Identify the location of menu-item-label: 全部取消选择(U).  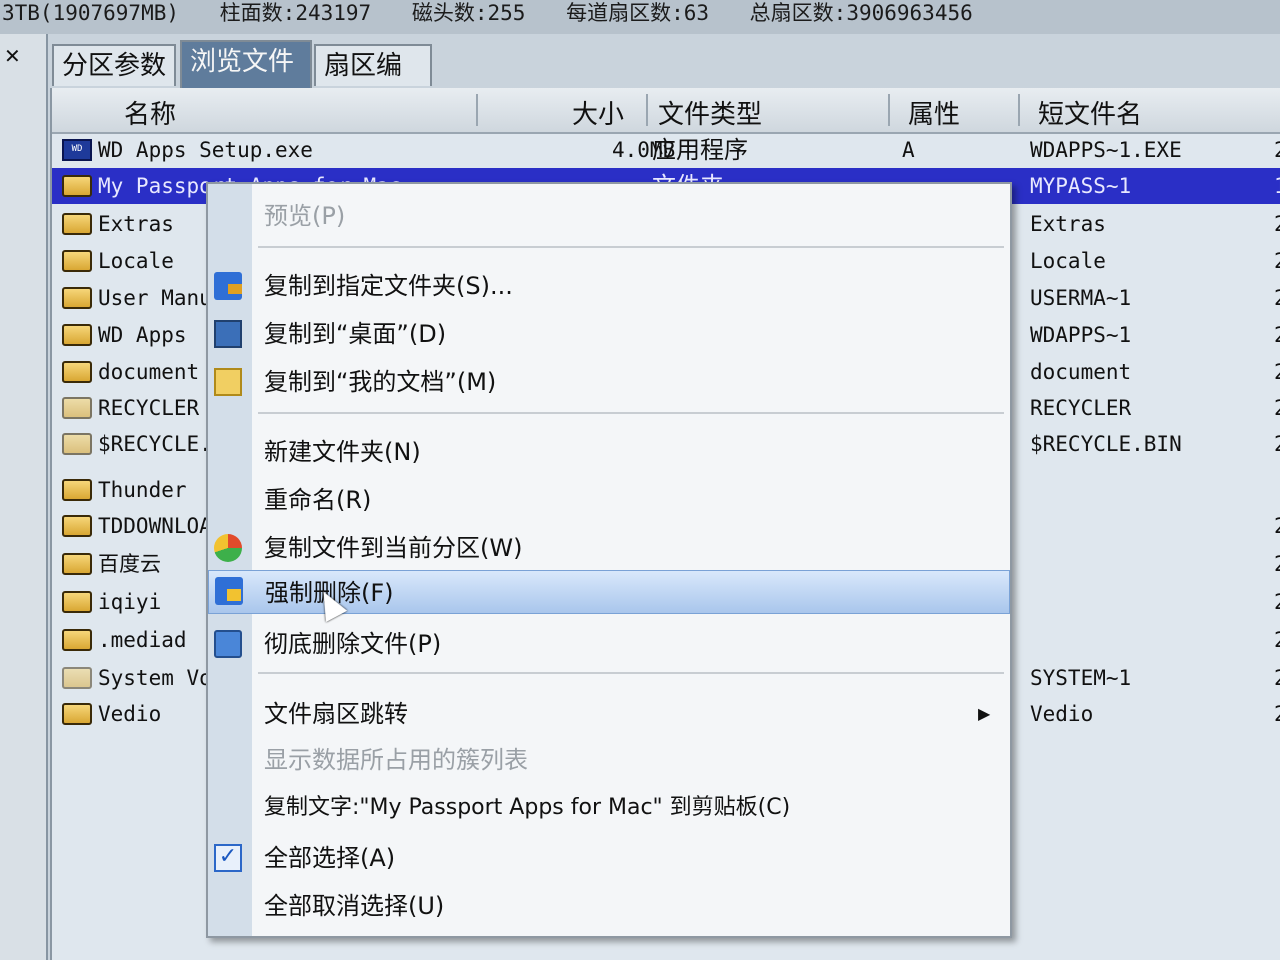
(354, 906).